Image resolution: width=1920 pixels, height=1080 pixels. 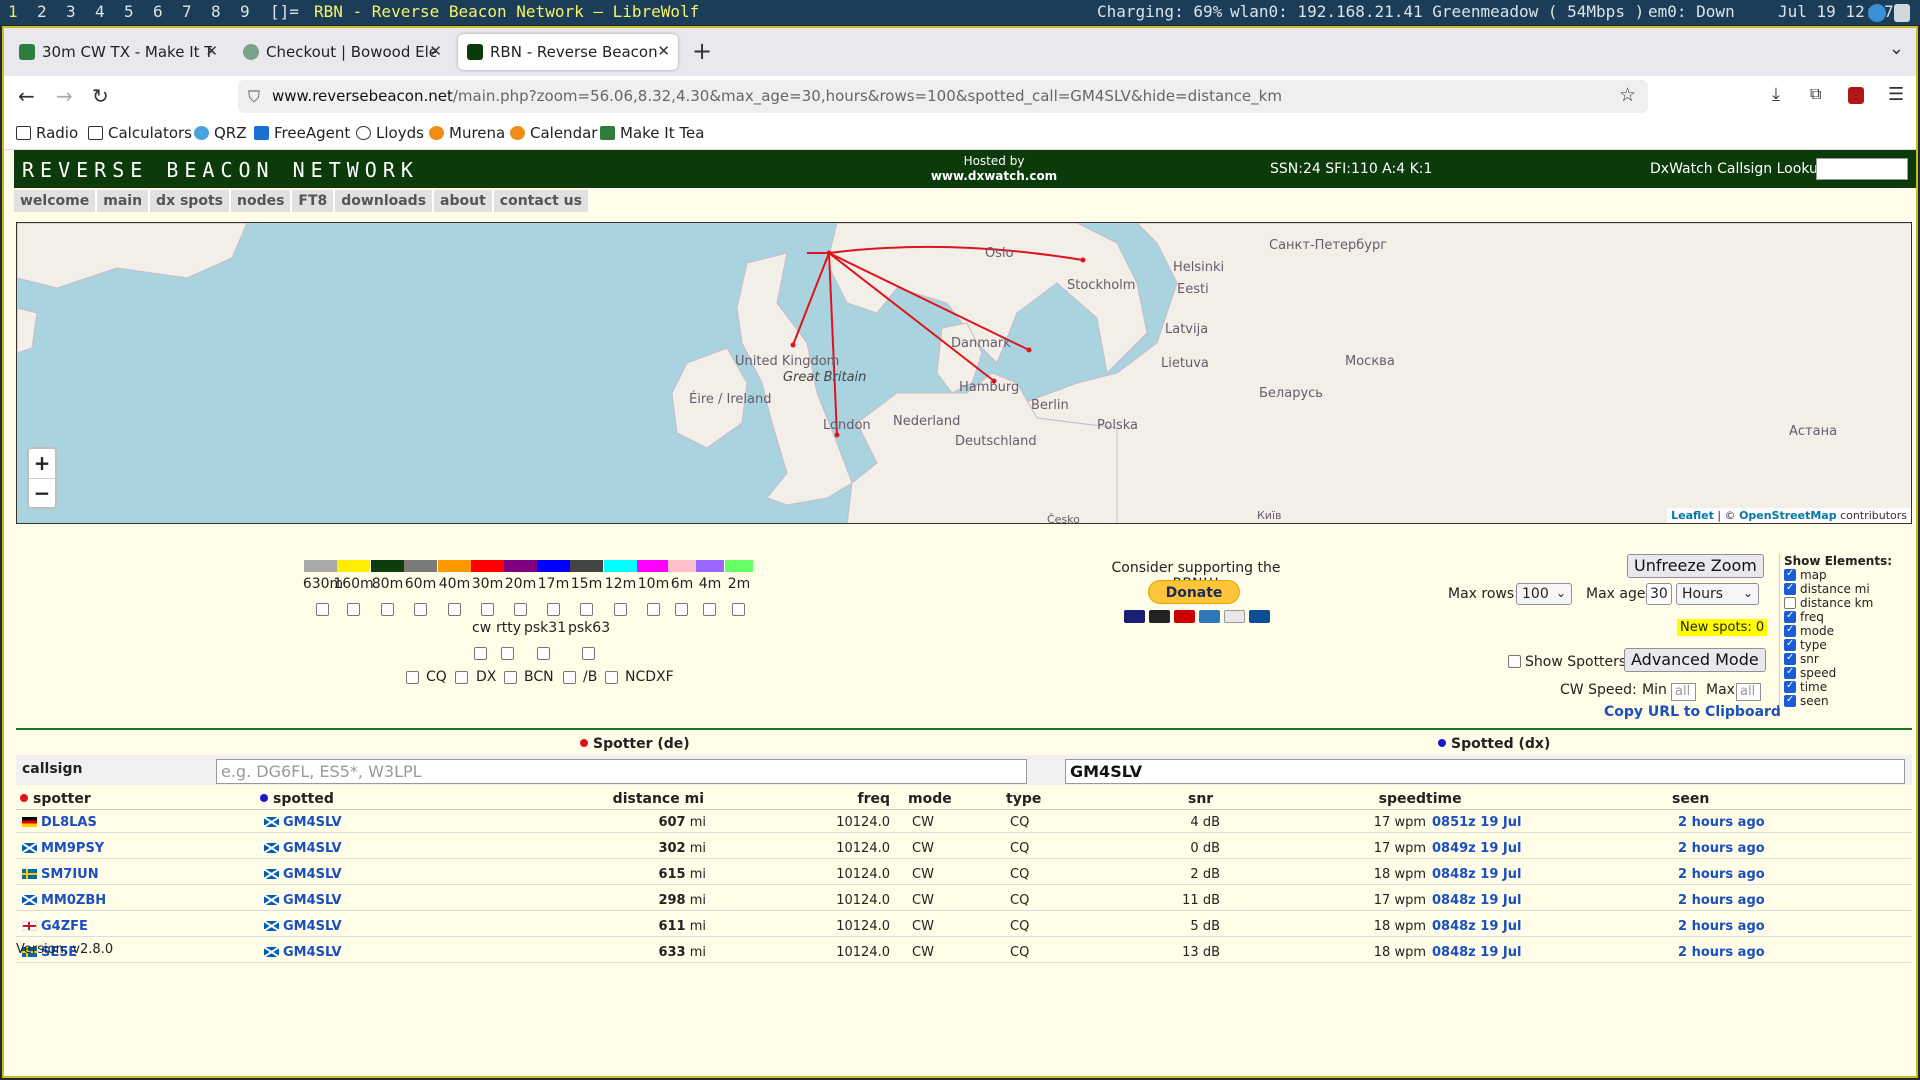 I want to click on zoom-in-button: +, so click(x=42, y=463).